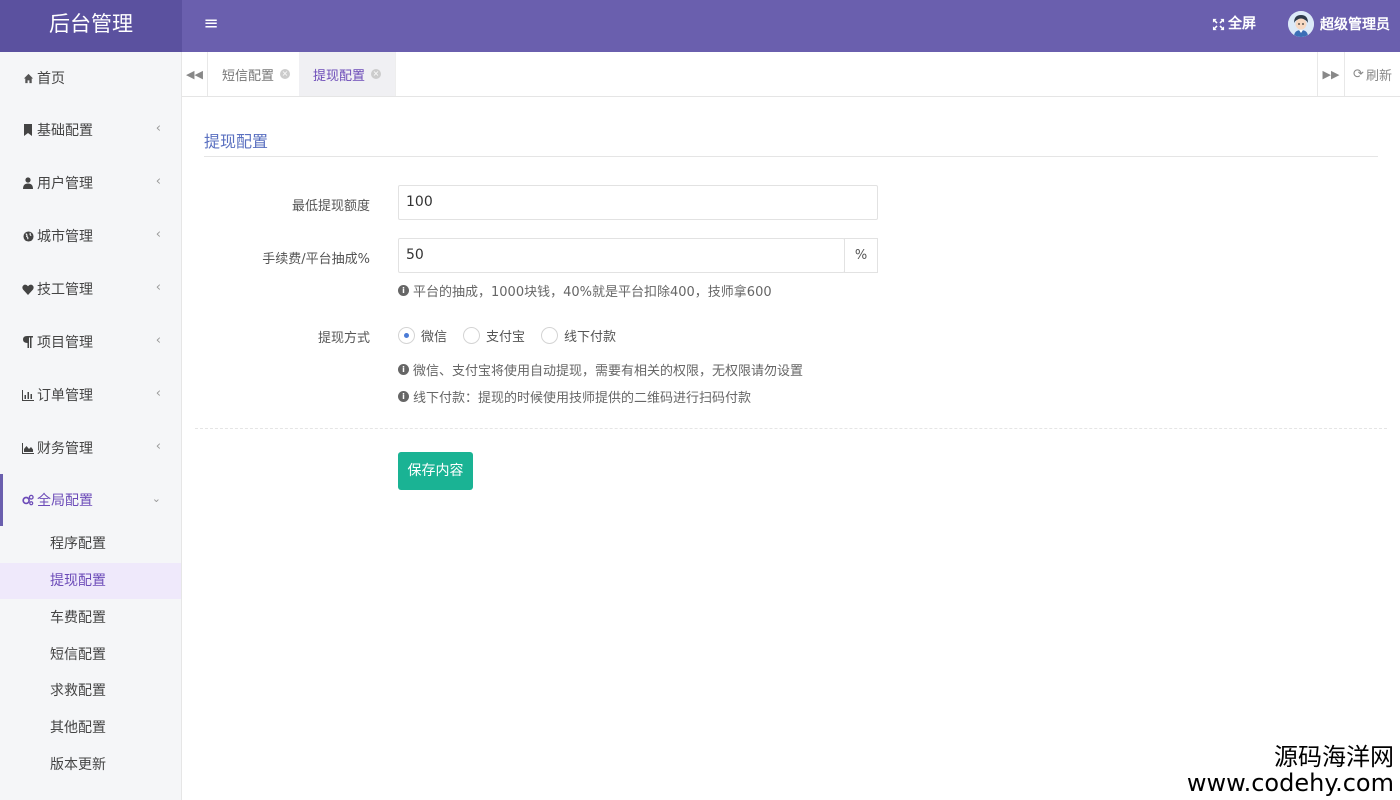  Describe the element at coordinates (28, 448) in the screenshot. I see `area-chart-icon` at that location.